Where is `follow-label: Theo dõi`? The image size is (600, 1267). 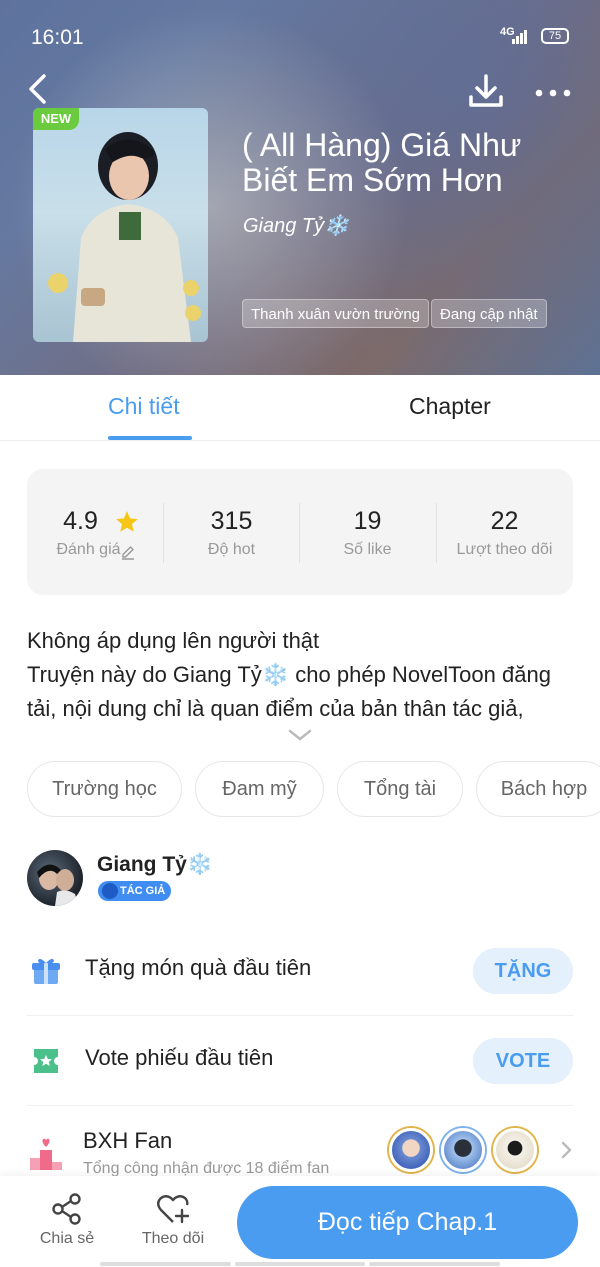
follow-label: Theo dõi is located at coordinates (173, 1238).